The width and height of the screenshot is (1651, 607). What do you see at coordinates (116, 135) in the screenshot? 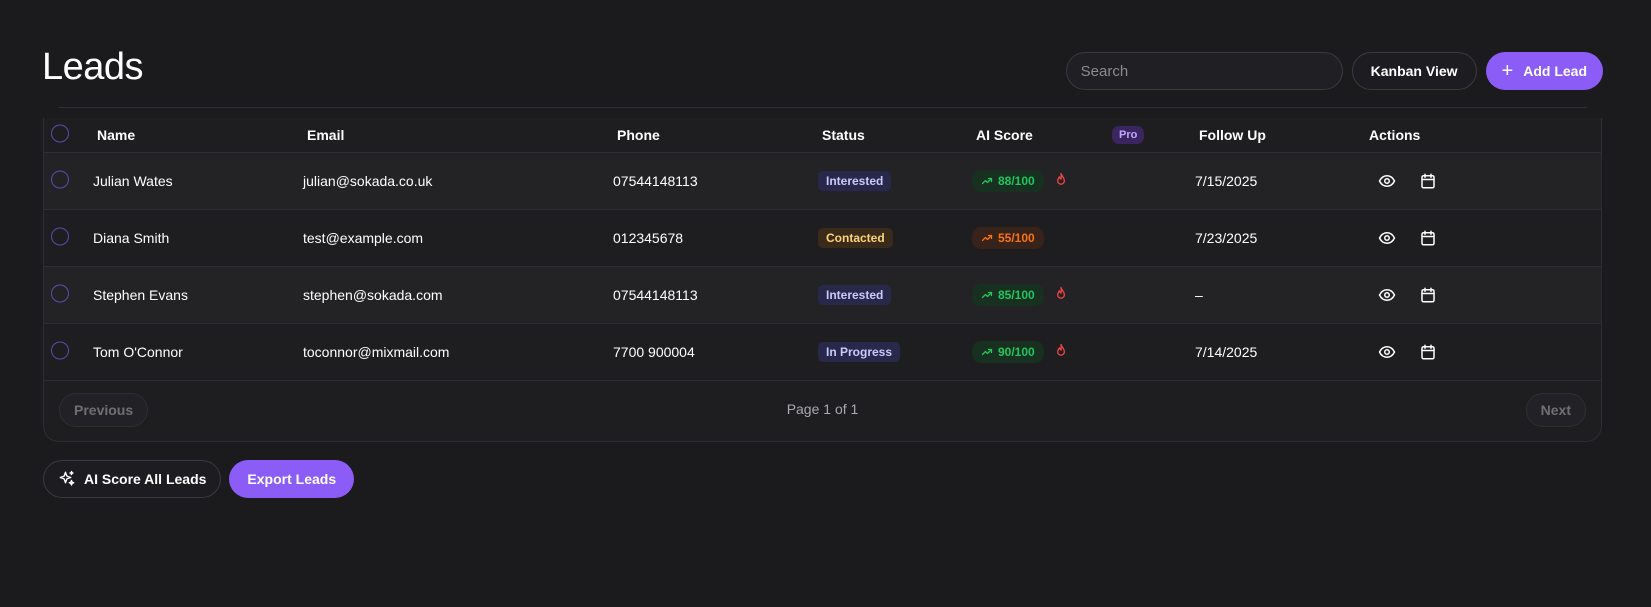
I see `header-name: Name` at bounding box center [116, 135].